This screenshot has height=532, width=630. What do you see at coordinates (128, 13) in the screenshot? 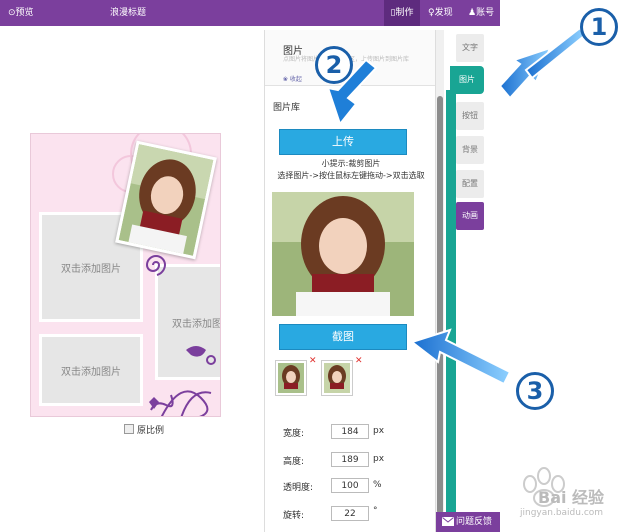
I see `page-title: 浪漫标题` at bounding box center [128, 13].